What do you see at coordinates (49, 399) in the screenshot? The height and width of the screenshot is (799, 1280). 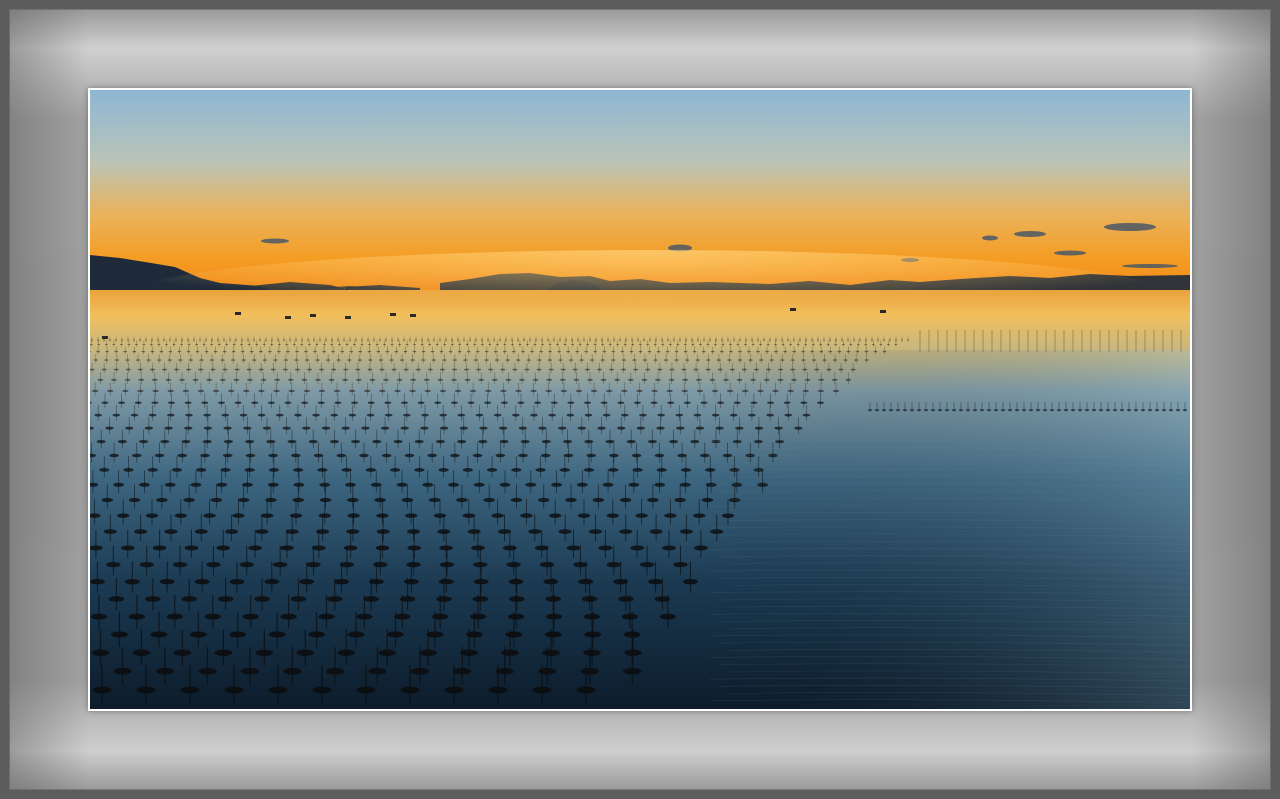 I see `mat-shade-left` at bounding box center [49, 399].